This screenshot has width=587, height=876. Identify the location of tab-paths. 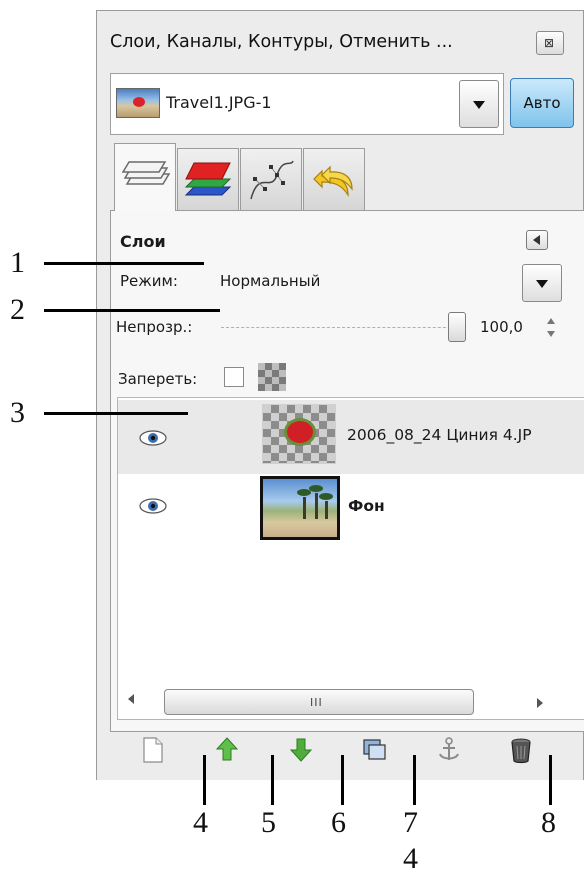
(271, 179).